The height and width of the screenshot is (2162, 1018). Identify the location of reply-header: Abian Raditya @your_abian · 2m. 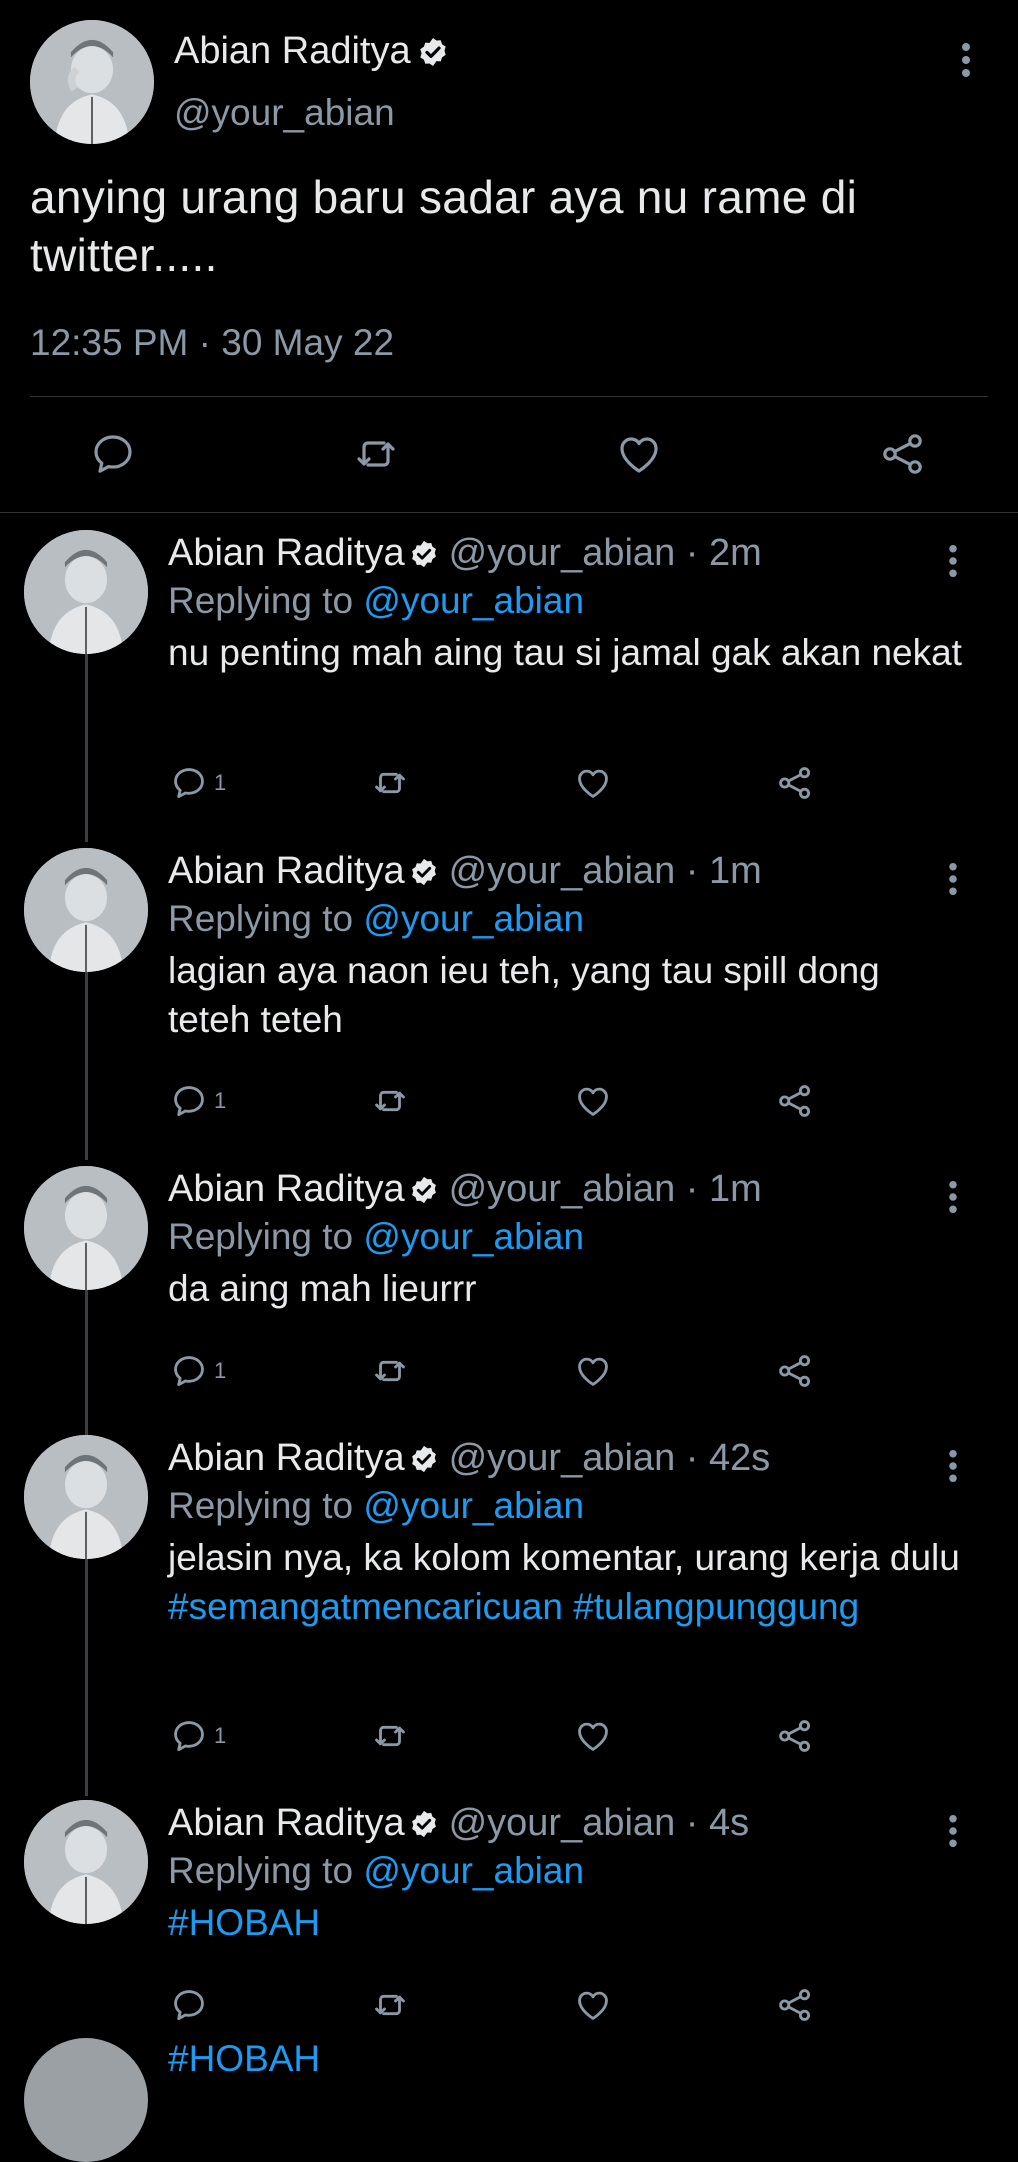
(465, 553).